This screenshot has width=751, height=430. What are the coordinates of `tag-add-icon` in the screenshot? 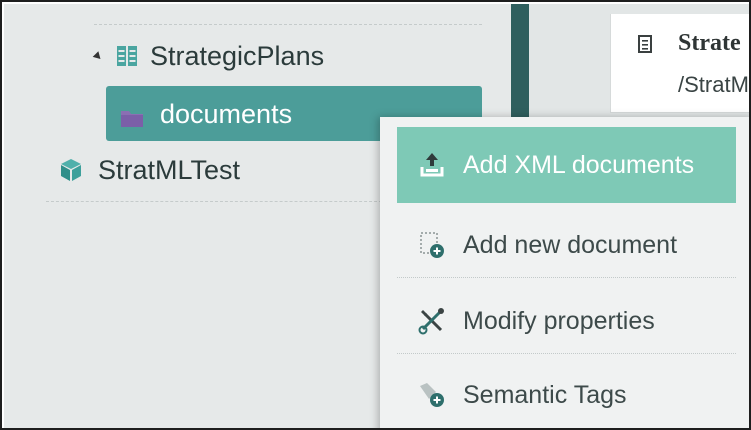 It's located at (432, 395).